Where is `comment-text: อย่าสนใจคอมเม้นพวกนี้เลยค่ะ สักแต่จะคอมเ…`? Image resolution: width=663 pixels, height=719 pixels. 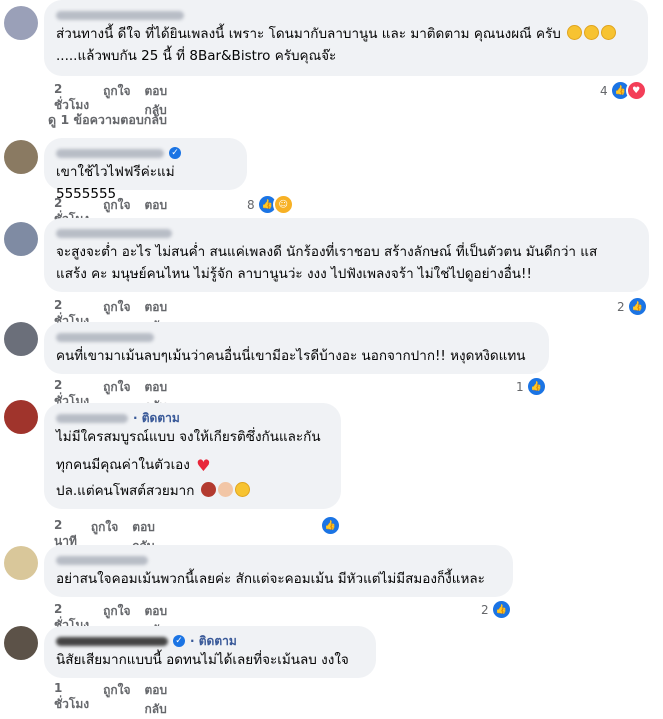
comment-text: อย่าสนใจคอมเม้นพวกนี้เลยค่ะ สักแต่จะคอมเ… is located at coordinates (270, 579).